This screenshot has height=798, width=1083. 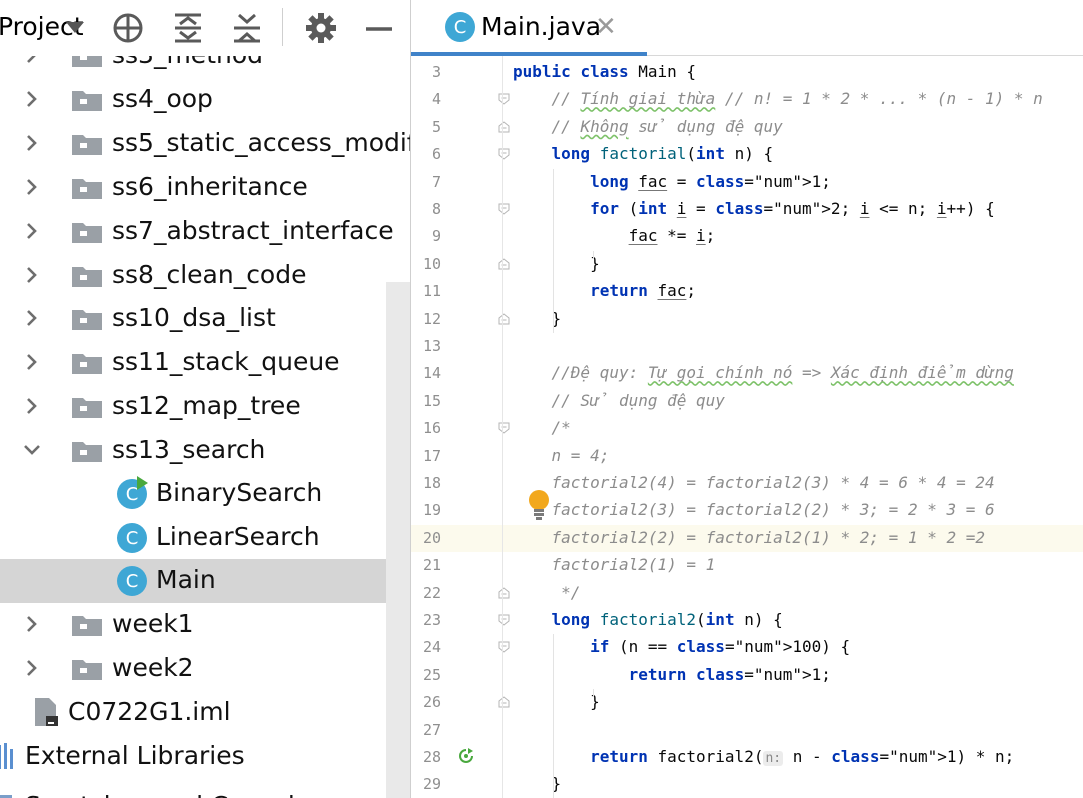 I want to click on code-line: 9 fac *= i;, so click(x=747, y=236).